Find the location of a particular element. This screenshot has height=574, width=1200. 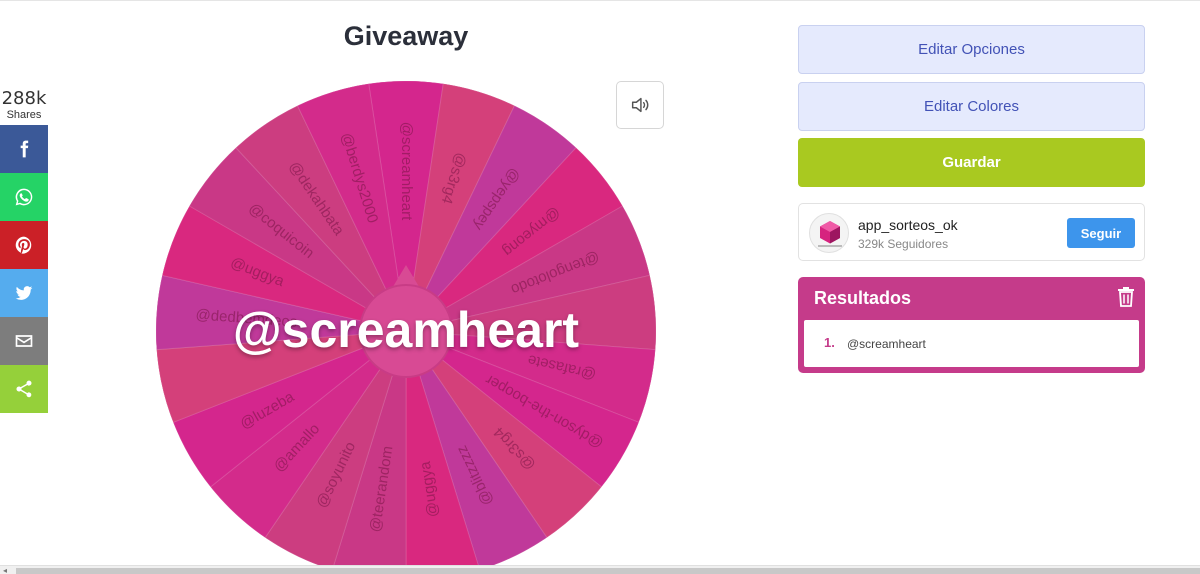

trash-icon is located at coordinates (1126, 296).